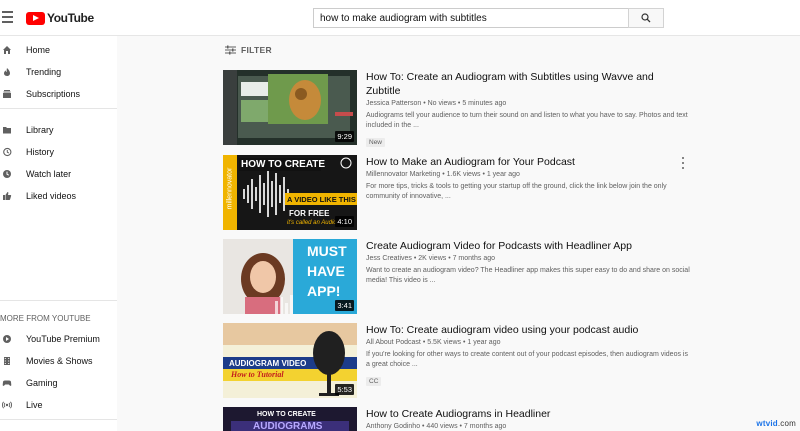 Image resolution: width=800 pixels, height=431 pixels. I want to click on thumbnail-text: FOR FREE, so click(309, 213).